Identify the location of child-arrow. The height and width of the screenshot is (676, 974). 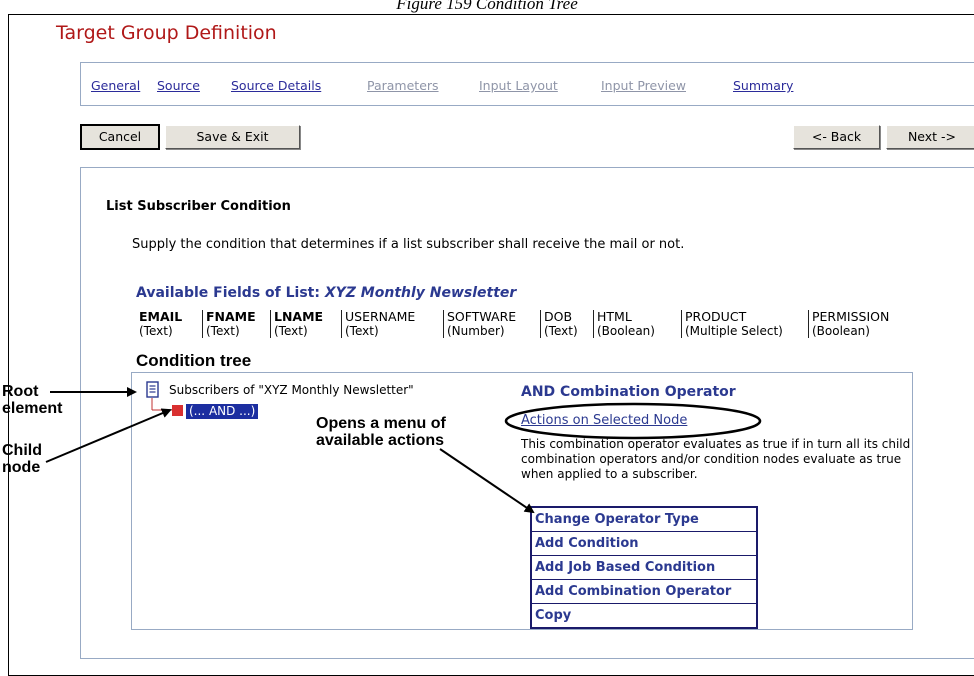
(108, 435).